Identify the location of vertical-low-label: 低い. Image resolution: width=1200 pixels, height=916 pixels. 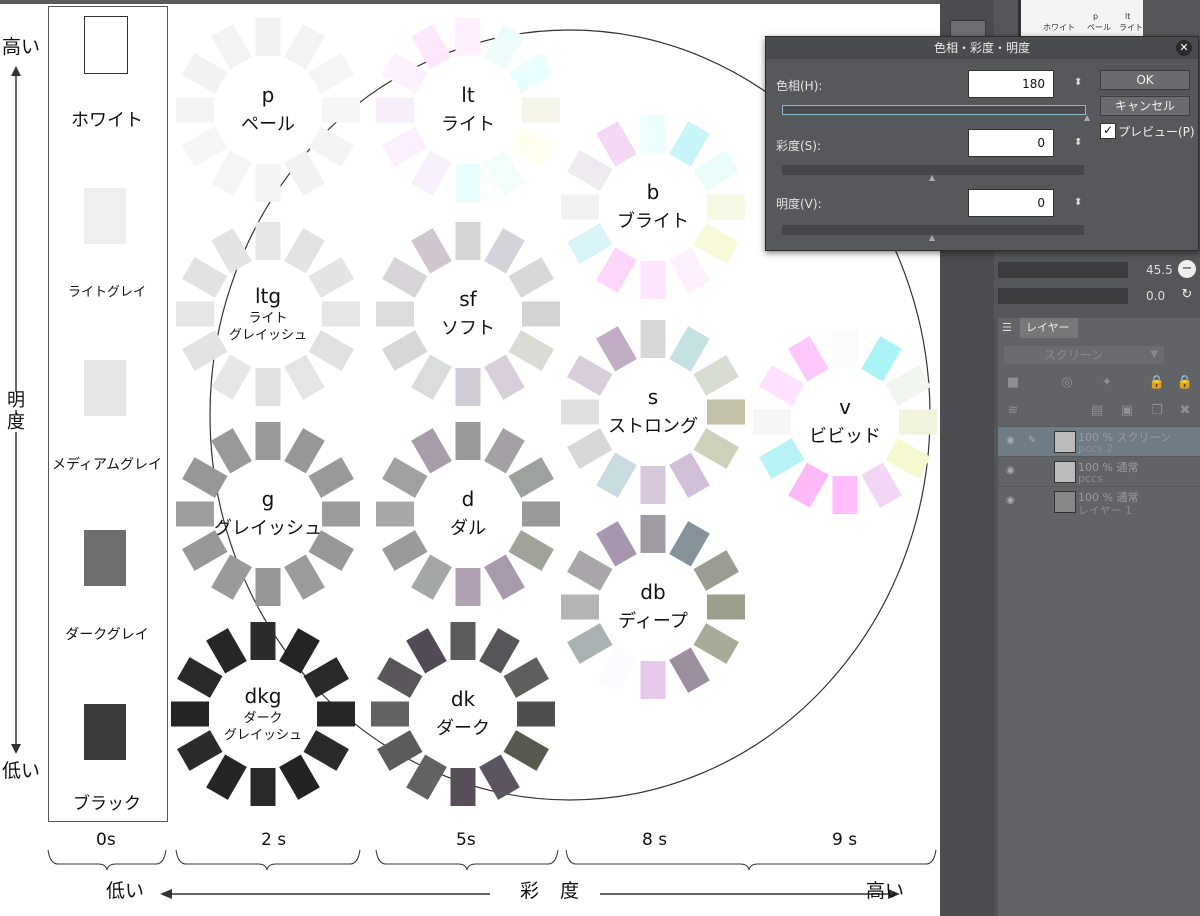
(21, 771).